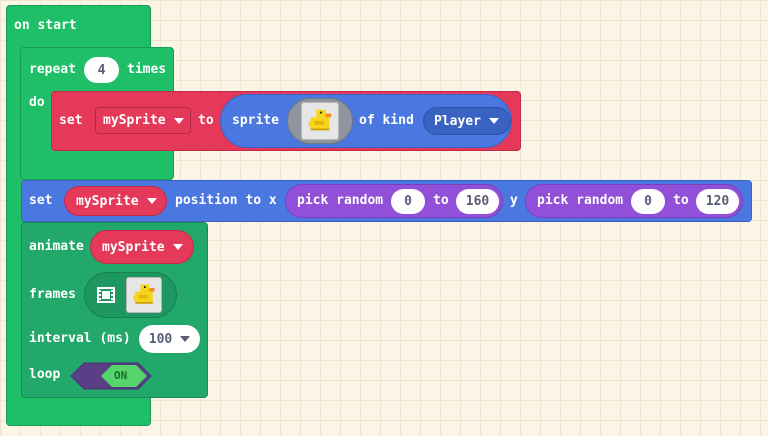  I want to click on set-position-label: set, so click(41, 200).